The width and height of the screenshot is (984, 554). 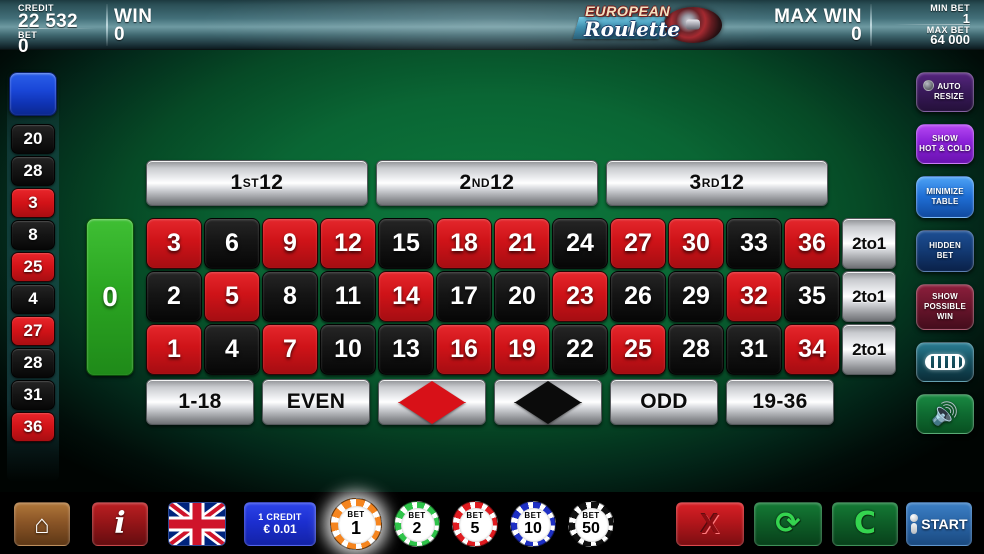 What do you see at coordinates (406, 243) in the screenshot?
I see `bet-cell-15: 15` at bounding box center [406, 243].